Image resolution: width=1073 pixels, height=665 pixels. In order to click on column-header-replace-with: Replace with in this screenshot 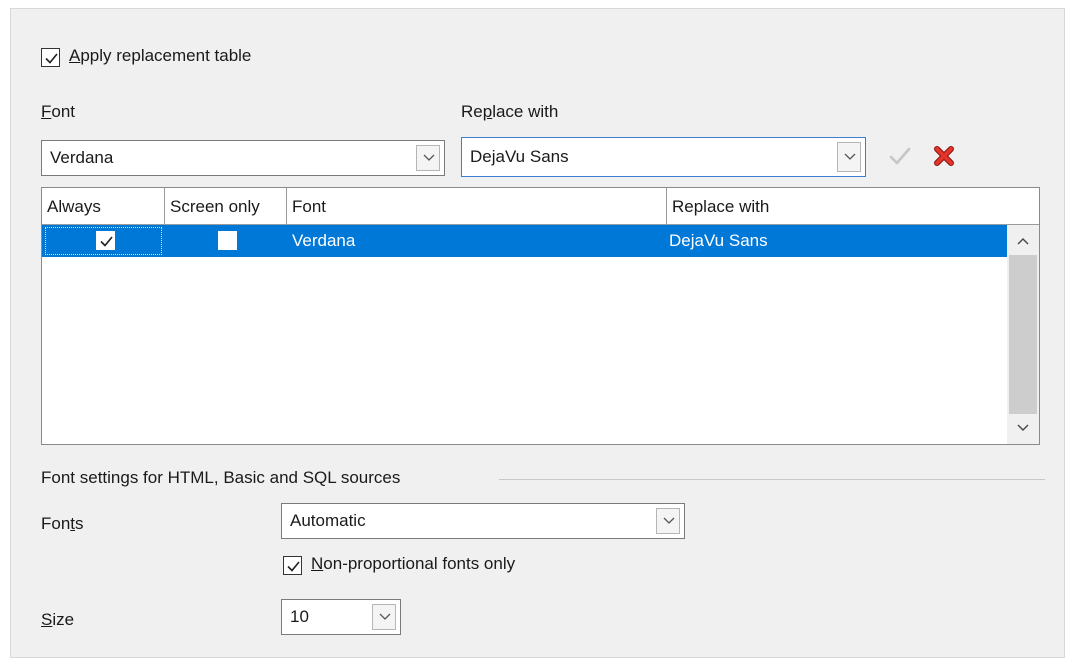, I will do `click(853, 206)`.